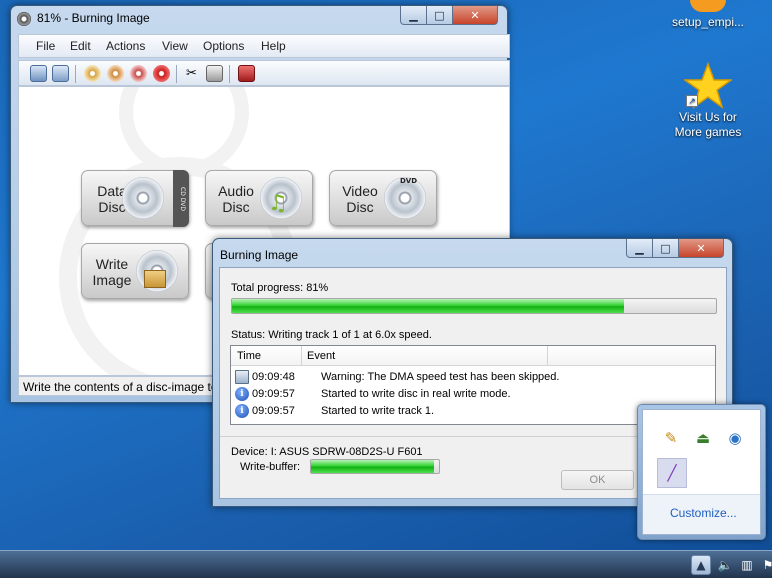 The height and width of the screenshot is (578, 772). Describe the element at coordinates (273, 377) in the screenshot. I see `log-time: 09:09:48` at that location.